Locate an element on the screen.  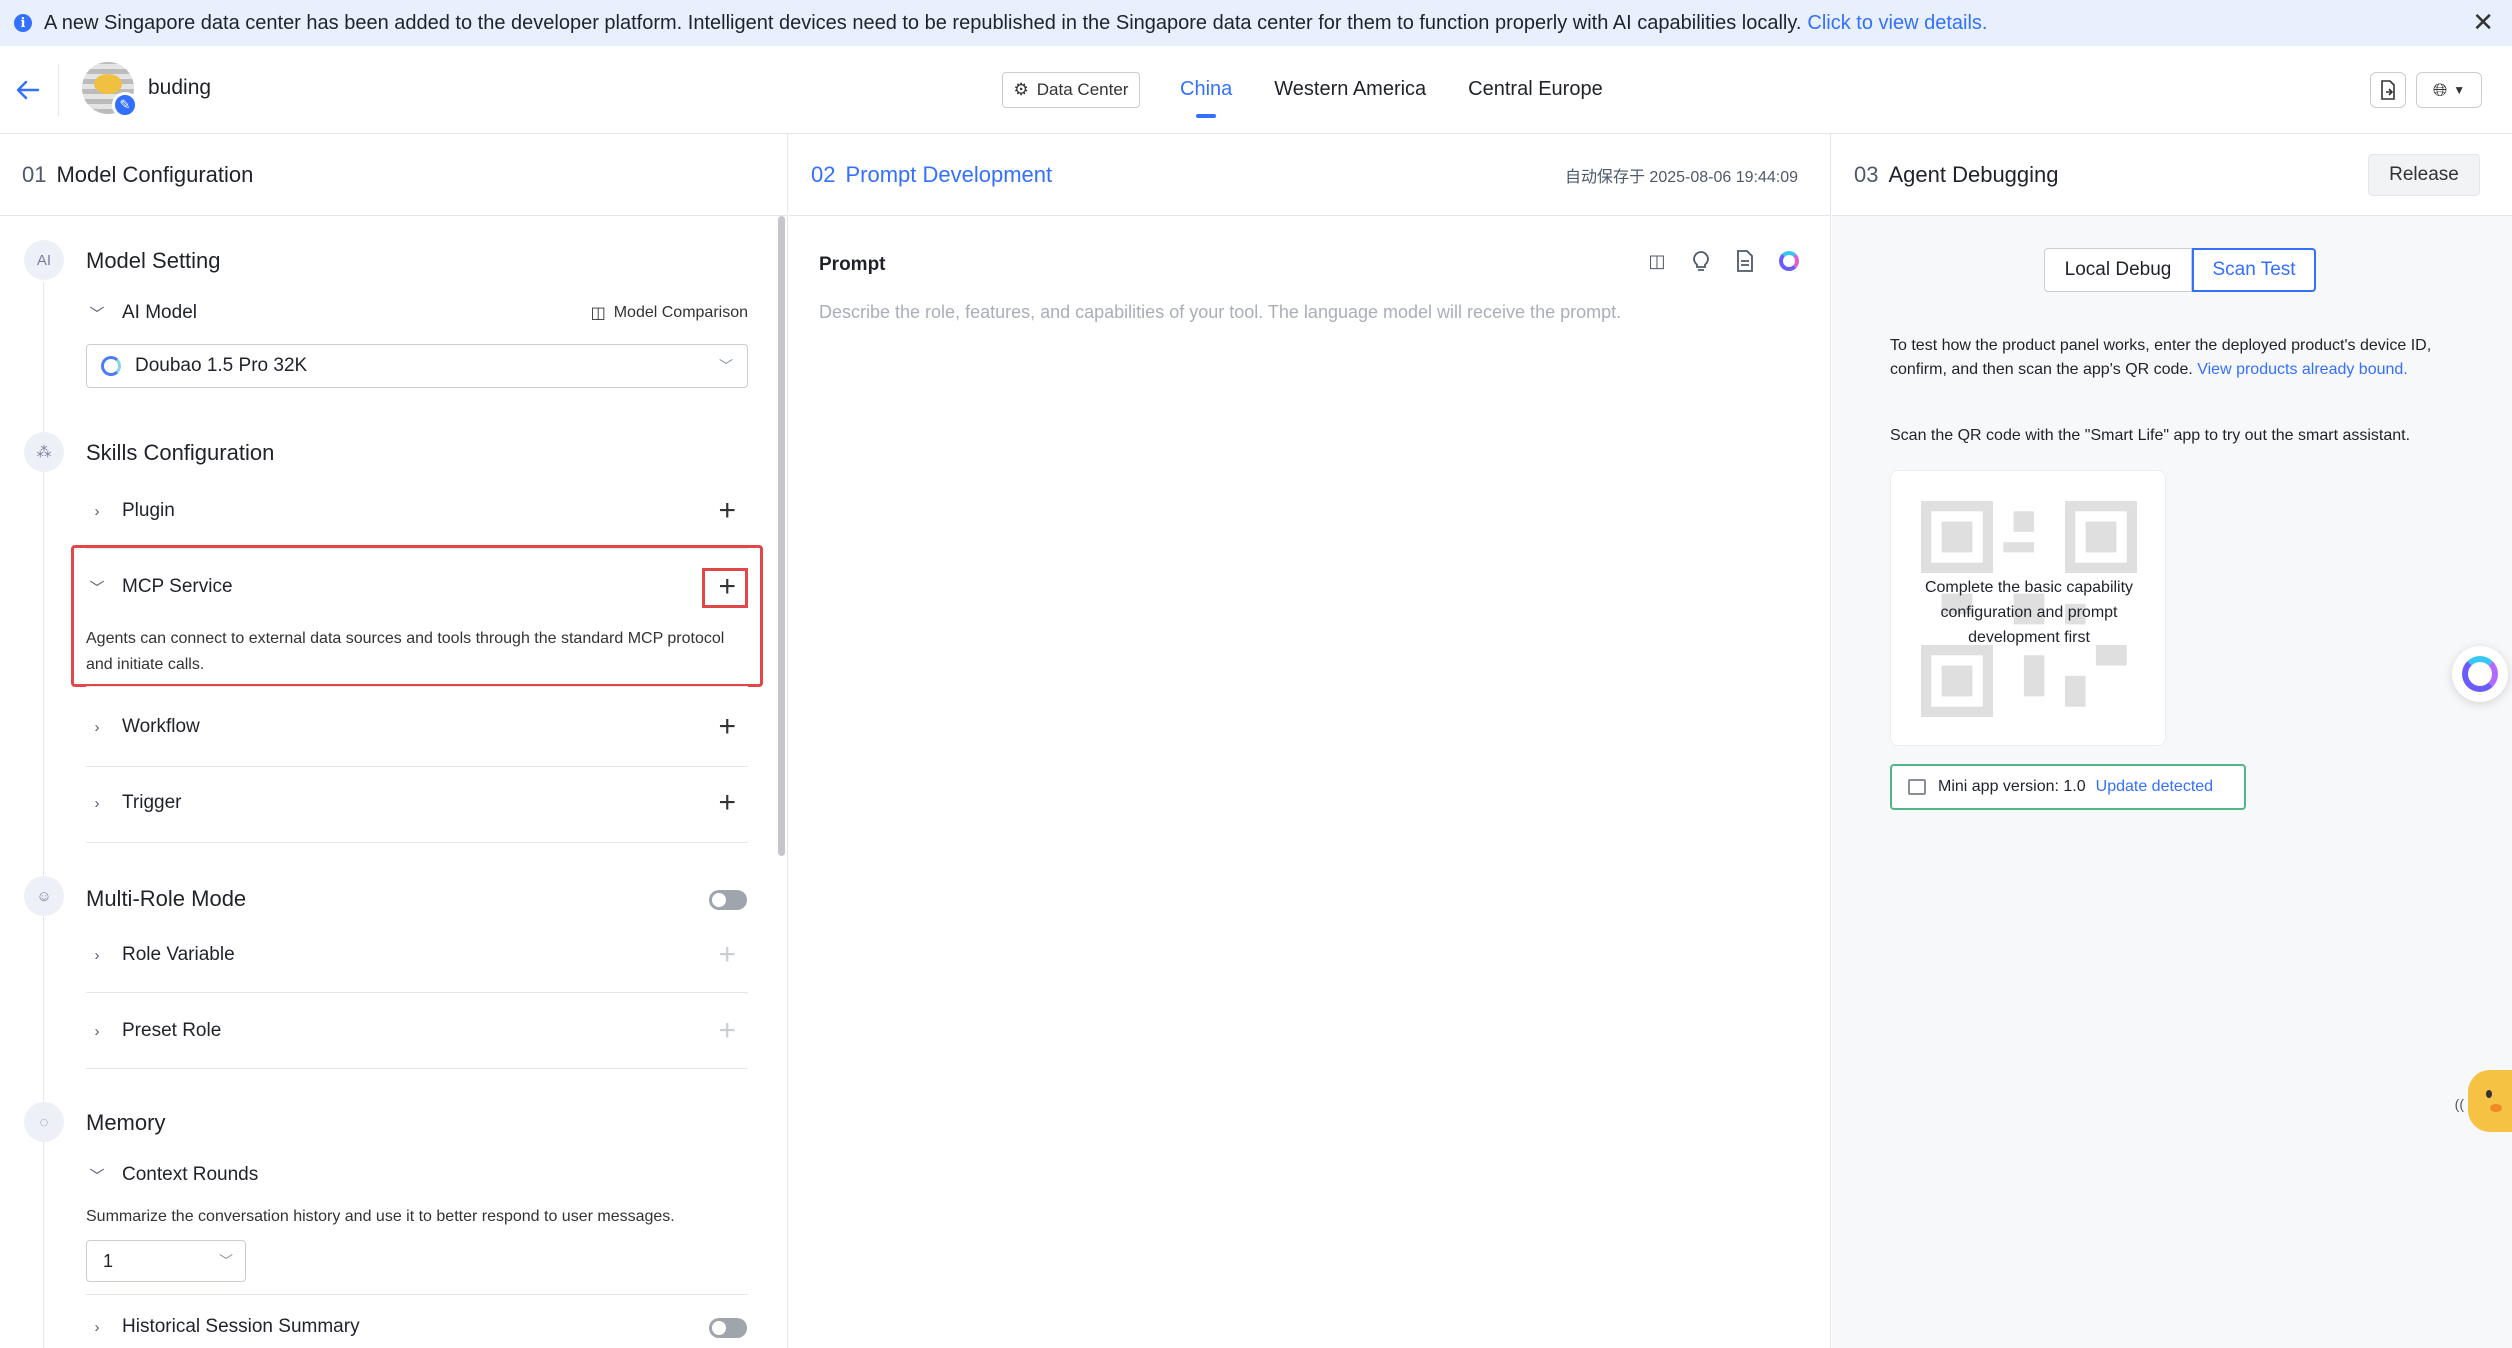
chevron-down-icon: ▼ is located at coordinates (2459, 90).